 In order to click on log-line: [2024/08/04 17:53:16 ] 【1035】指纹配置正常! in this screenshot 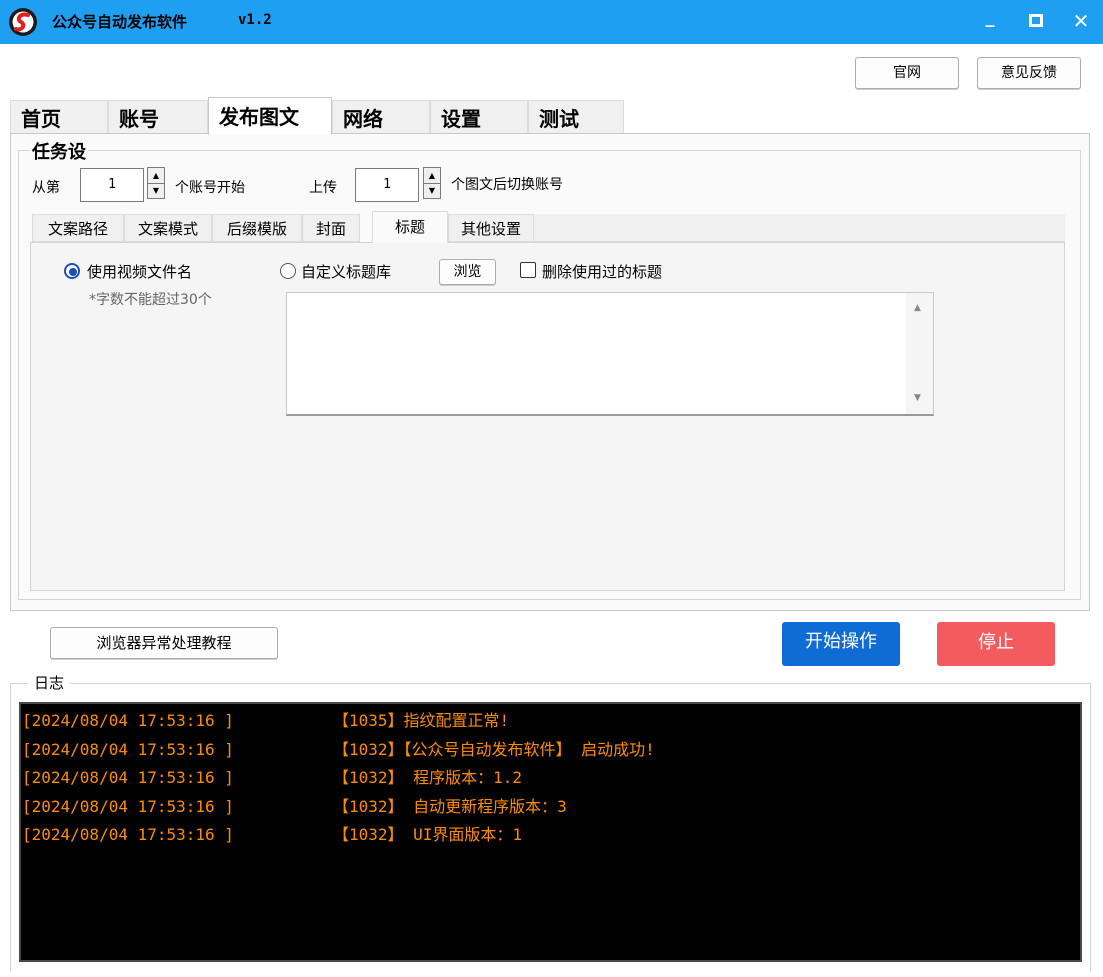, I will do `click(550, 721)`.